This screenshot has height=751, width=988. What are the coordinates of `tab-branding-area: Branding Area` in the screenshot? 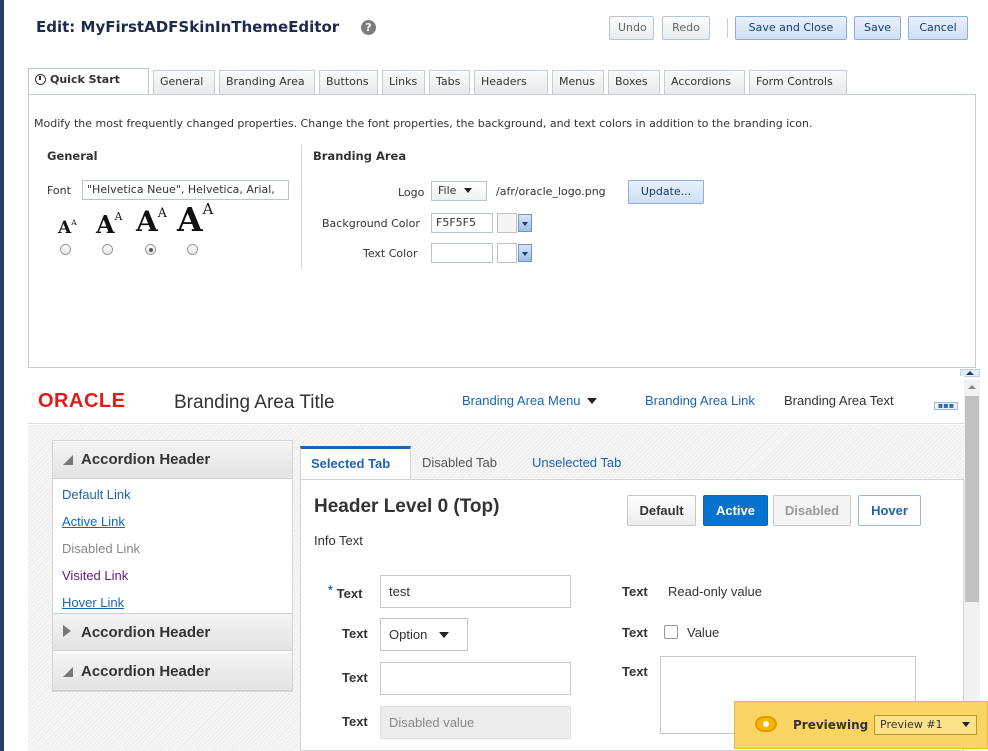 It's located at (267, 82).